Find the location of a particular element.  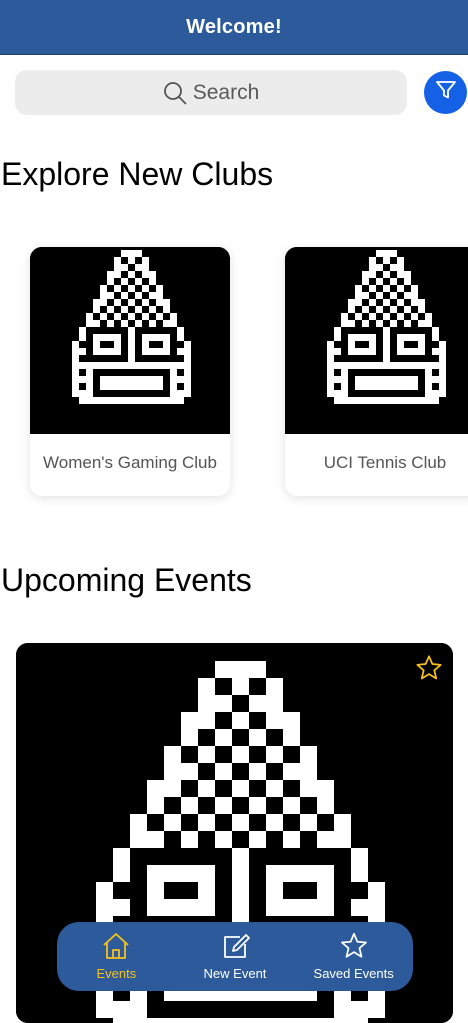

bottom-navigation: Events New Event Saved Events is located at coordinates (235, 956).